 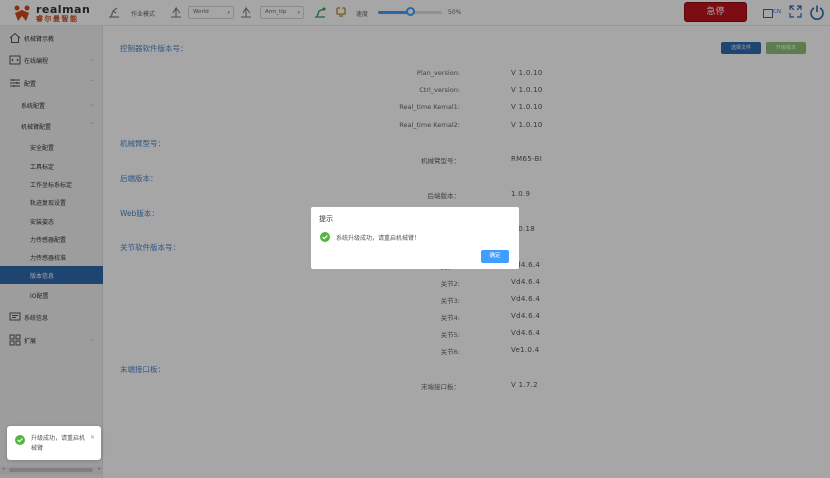 I want to click on dialog-title: 提示, so click(x=326, y=219).